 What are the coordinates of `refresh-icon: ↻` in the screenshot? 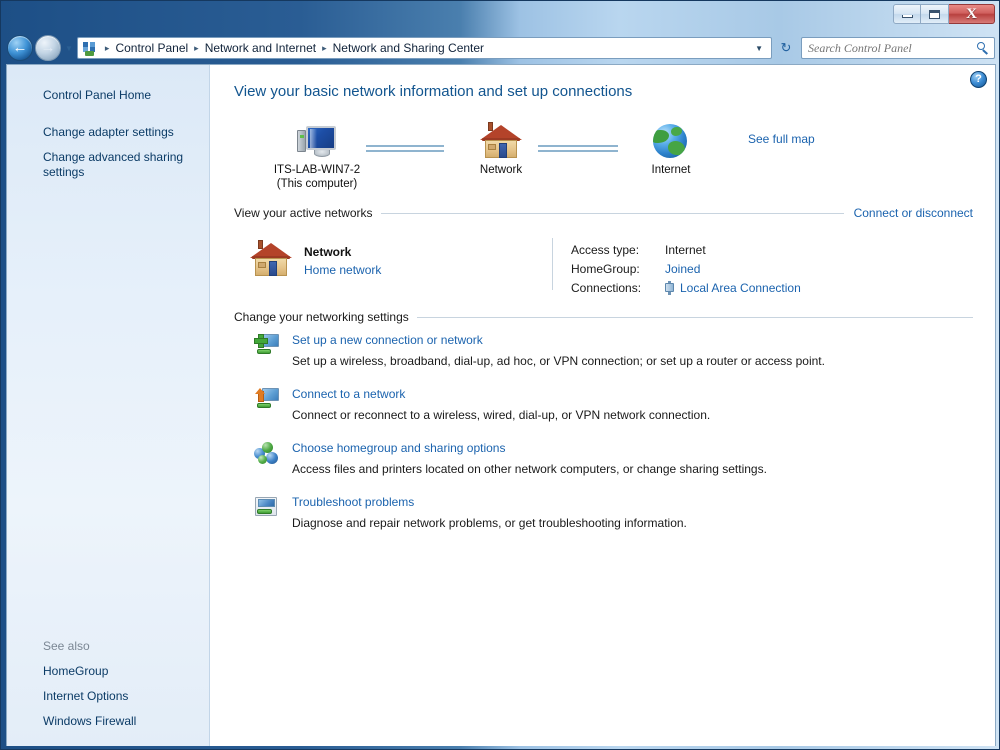 It's located at (786, 47).